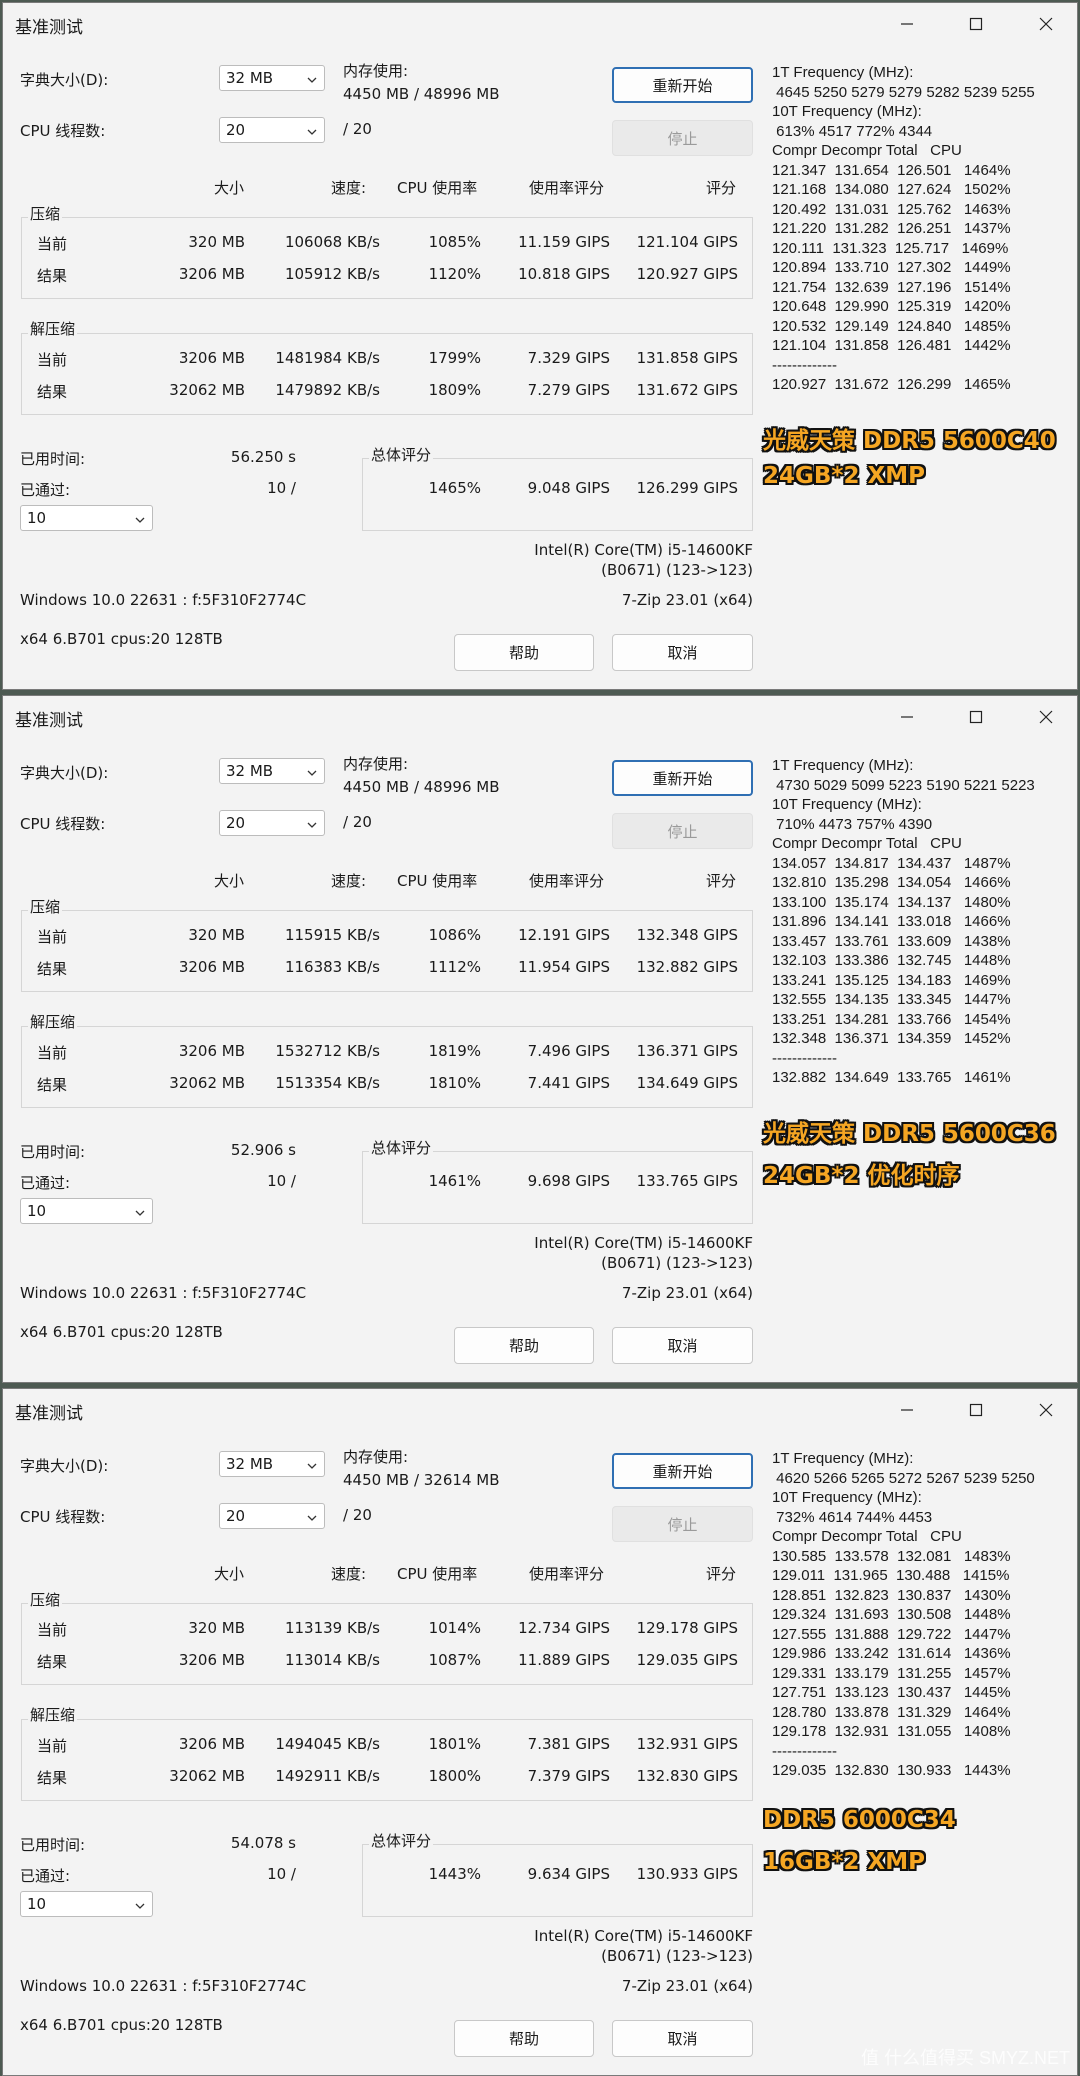 Image resolution: width=1080 pixels, height=2076 pixels. I want to click on compress-label: 压缩, so click(45, 906).